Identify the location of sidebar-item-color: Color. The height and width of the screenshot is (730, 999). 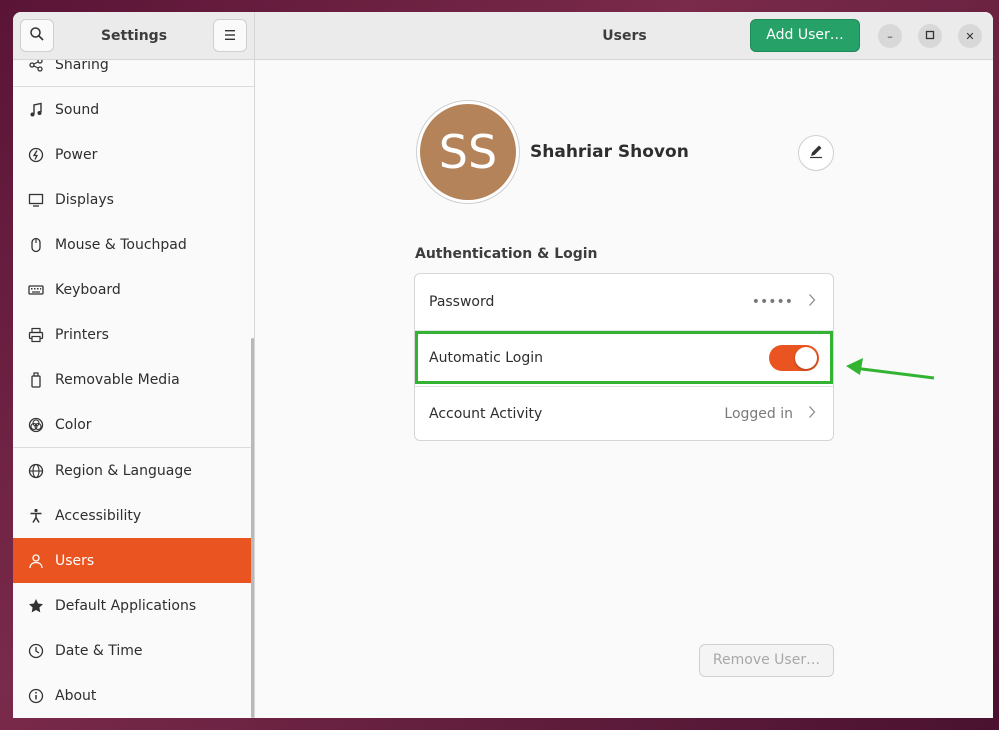
(133, 424).